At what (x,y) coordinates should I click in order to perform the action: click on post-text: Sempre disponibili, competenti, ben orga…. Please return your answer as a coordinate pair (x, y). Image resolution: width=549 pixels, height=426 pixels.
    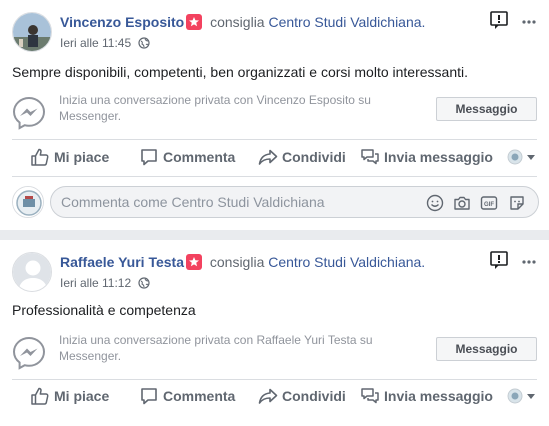
    Looking at the image, I should click on (240, 72).